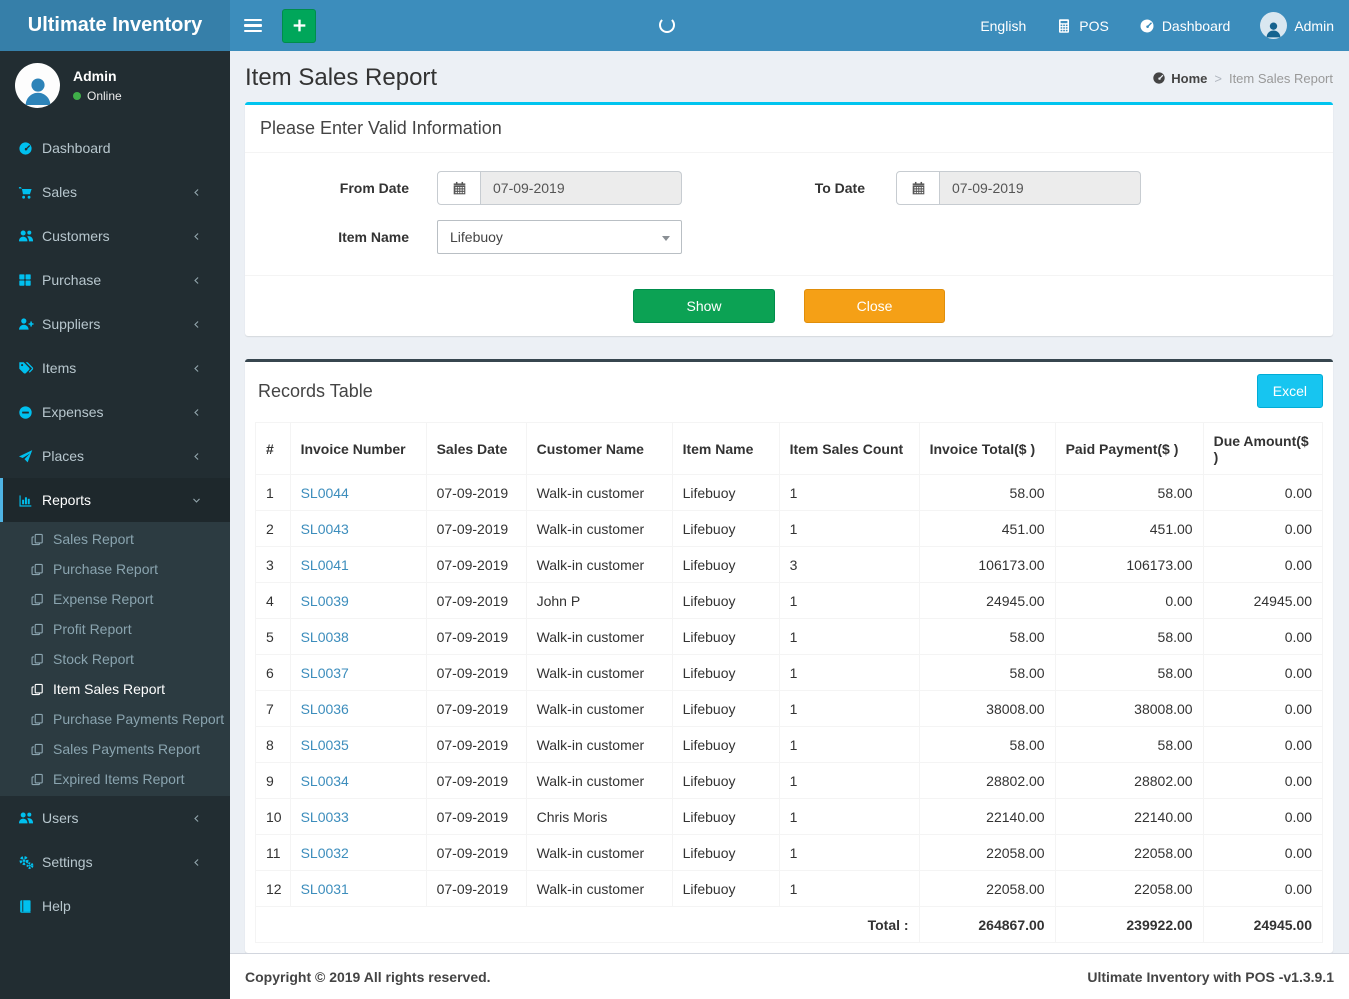  Describe the element at coordinates (273, 564) in the screenshot. I see `cell-index: 3` at that location.